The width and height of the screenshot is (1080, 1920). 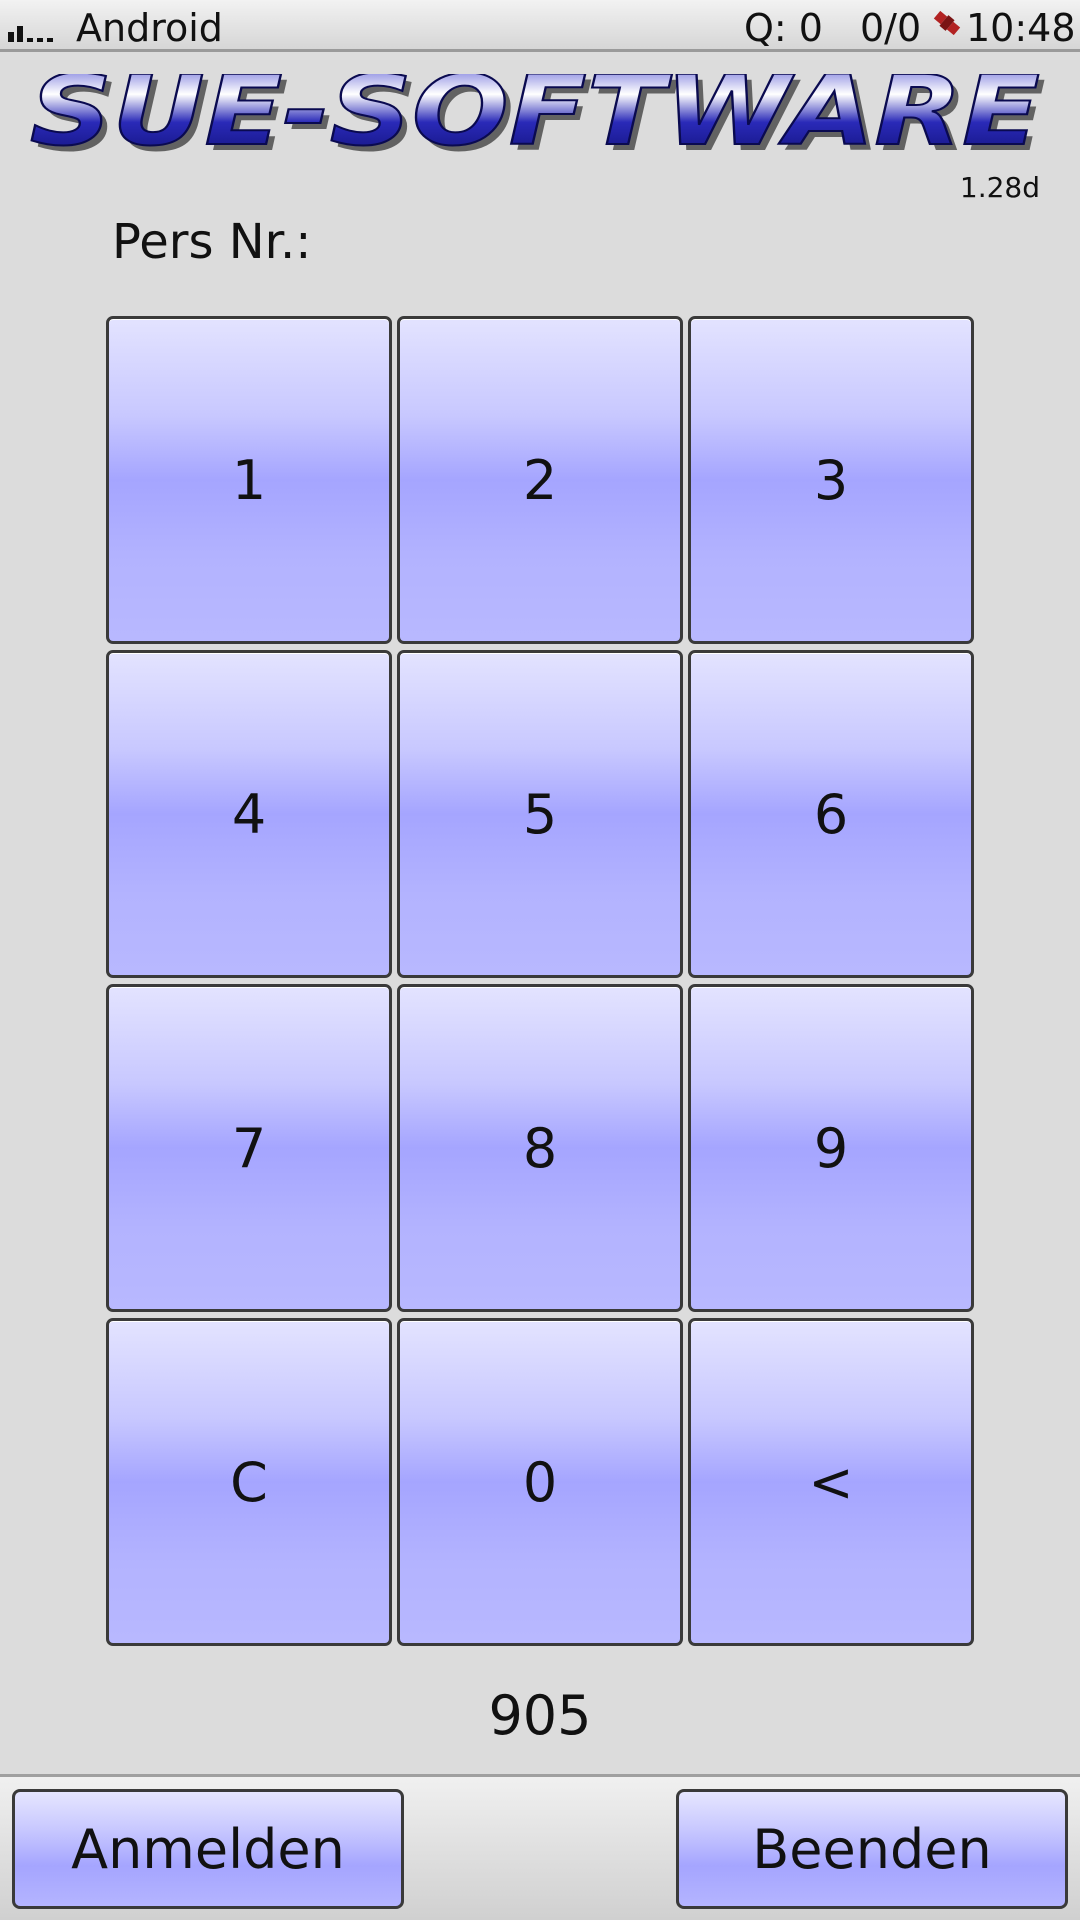 I want to click on exit-button: Beenden, so click(x=872, y=1849).